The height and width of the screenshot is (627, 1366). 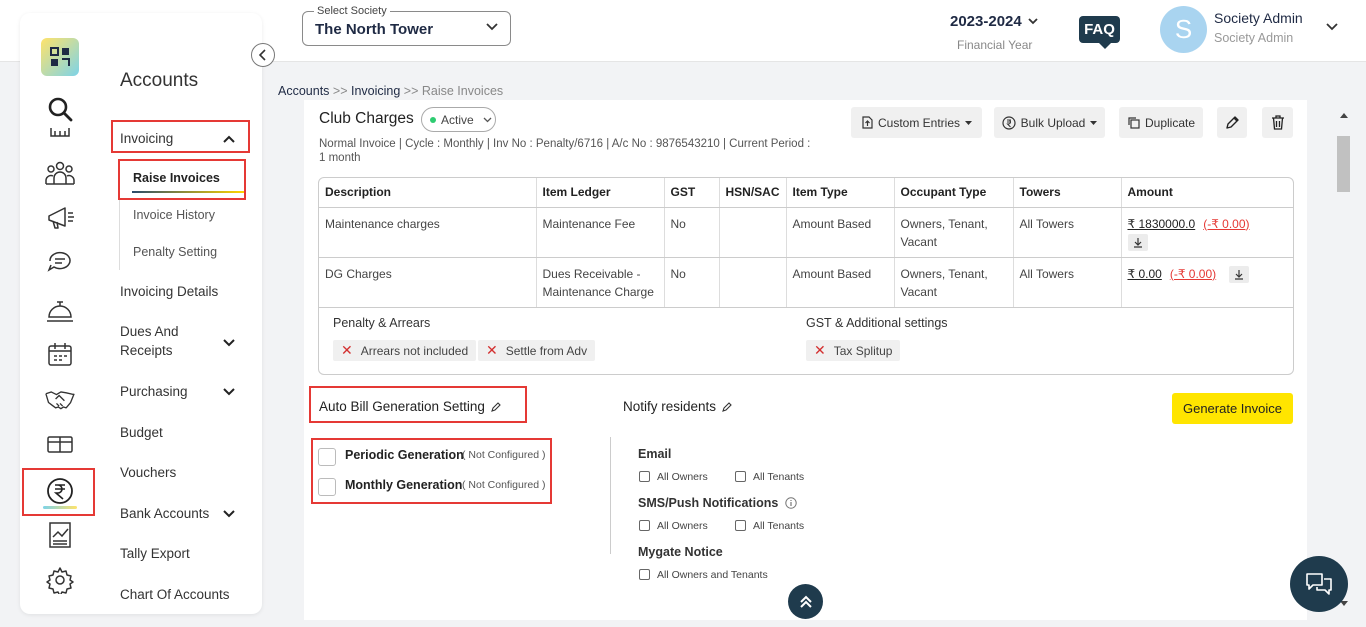 What do you see at coordinates (954, 282) in the screenshot?
I see `cell-occupant: Owners, Tenant, Vacant` at bounding box center [954, 282].